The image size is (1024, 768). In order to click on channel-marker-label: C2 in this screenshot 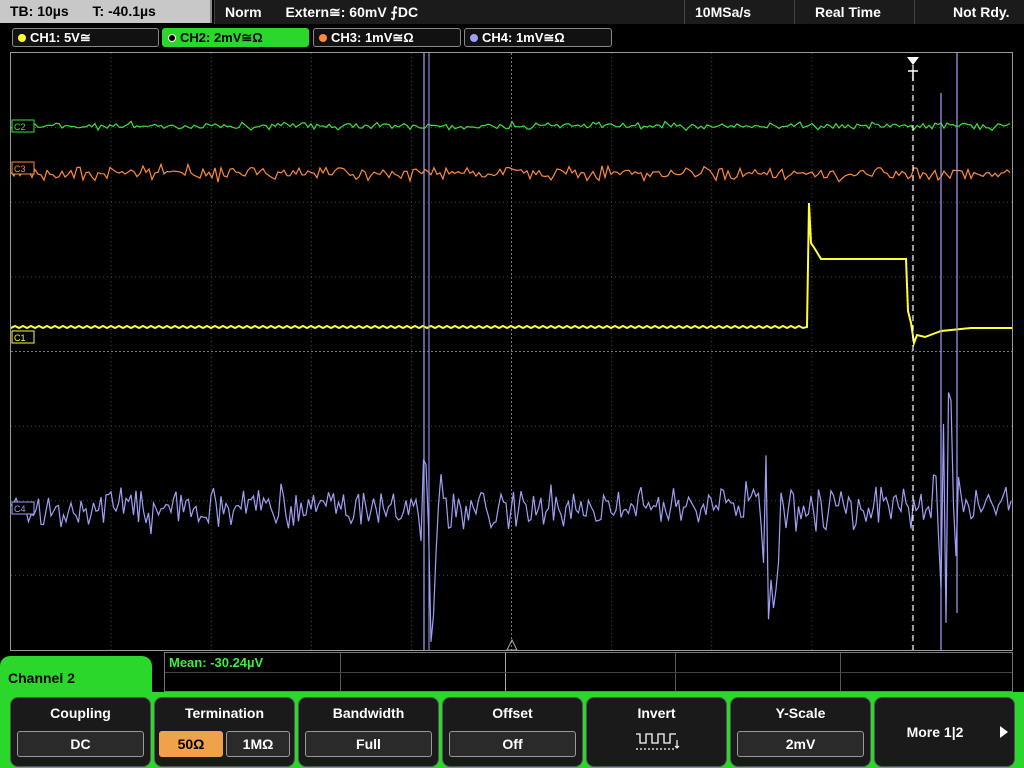, I will do `click(20, 127)`.